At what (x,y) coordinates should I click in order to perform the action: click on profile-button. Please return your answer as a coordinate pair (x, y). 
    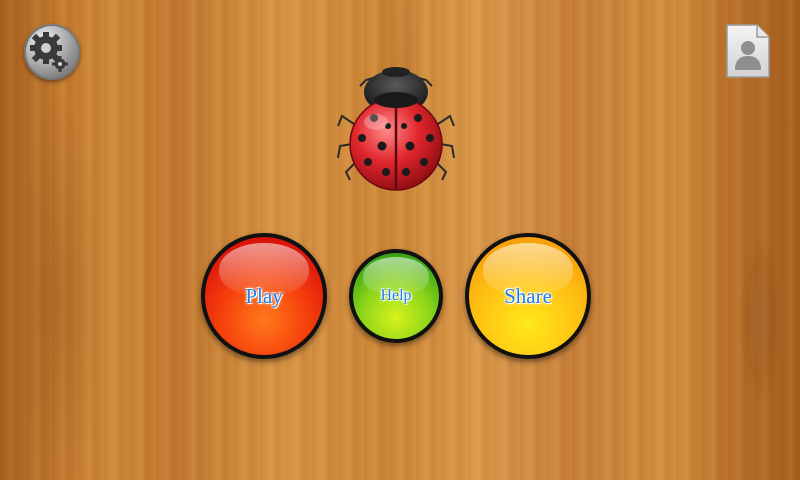
    Looking at the image, I should click on (748, 51).